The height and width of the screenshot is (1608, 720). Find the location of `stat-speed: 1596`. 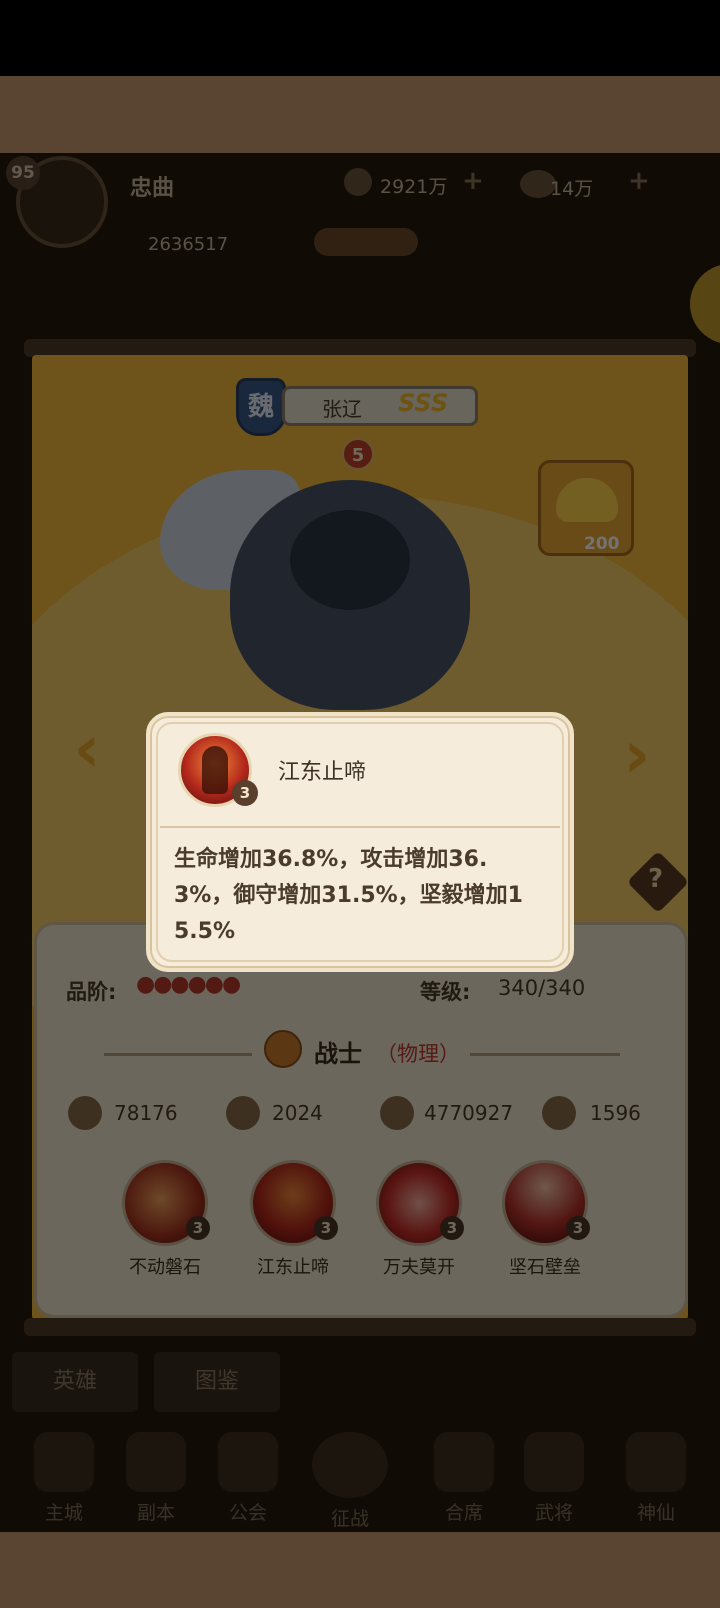

stat-speed: 1596 is located at coordinates (615, 1113).